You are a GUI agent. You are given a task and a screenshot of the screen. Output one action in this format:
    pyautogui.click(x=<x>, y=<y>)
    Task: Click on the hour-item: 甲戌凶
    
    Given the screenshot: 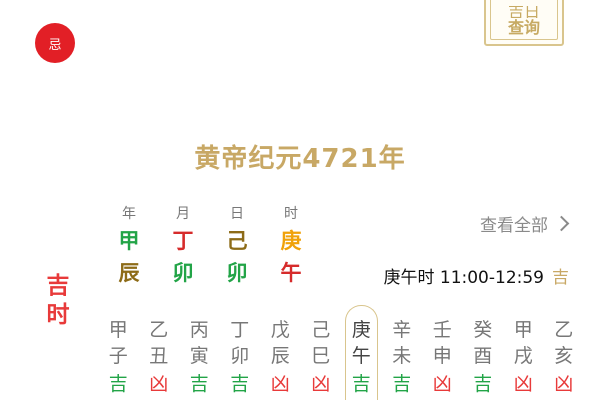 What is the action you would take?
    pyautogui.click(x=523, y=352)
    